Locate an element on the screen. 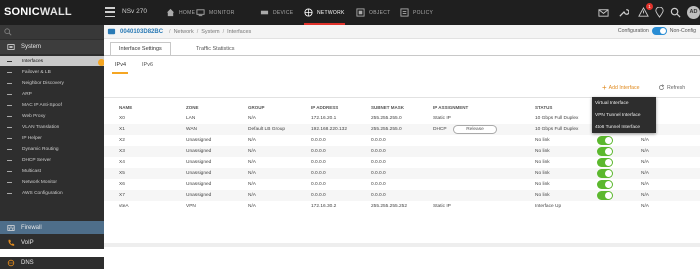 Image resolution: width=700 pixels, height=269 pixels. refresh-button: Refresh is located at coordinates (671, 87).